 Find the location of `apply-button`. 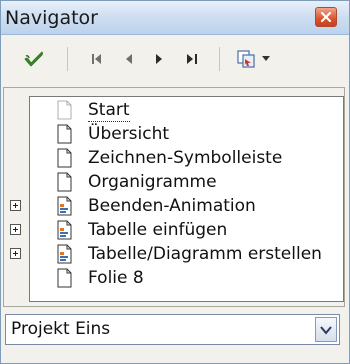

apply-button is located at coordinates (34, 59).